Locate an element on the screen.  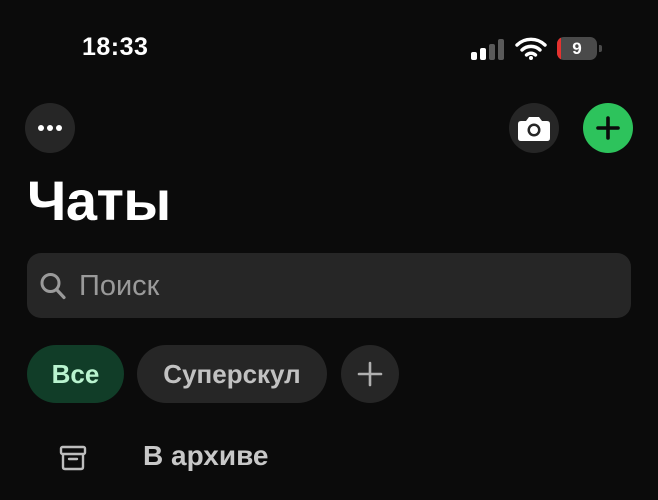
page-title: Чаты is located at coordinates (99, 200).